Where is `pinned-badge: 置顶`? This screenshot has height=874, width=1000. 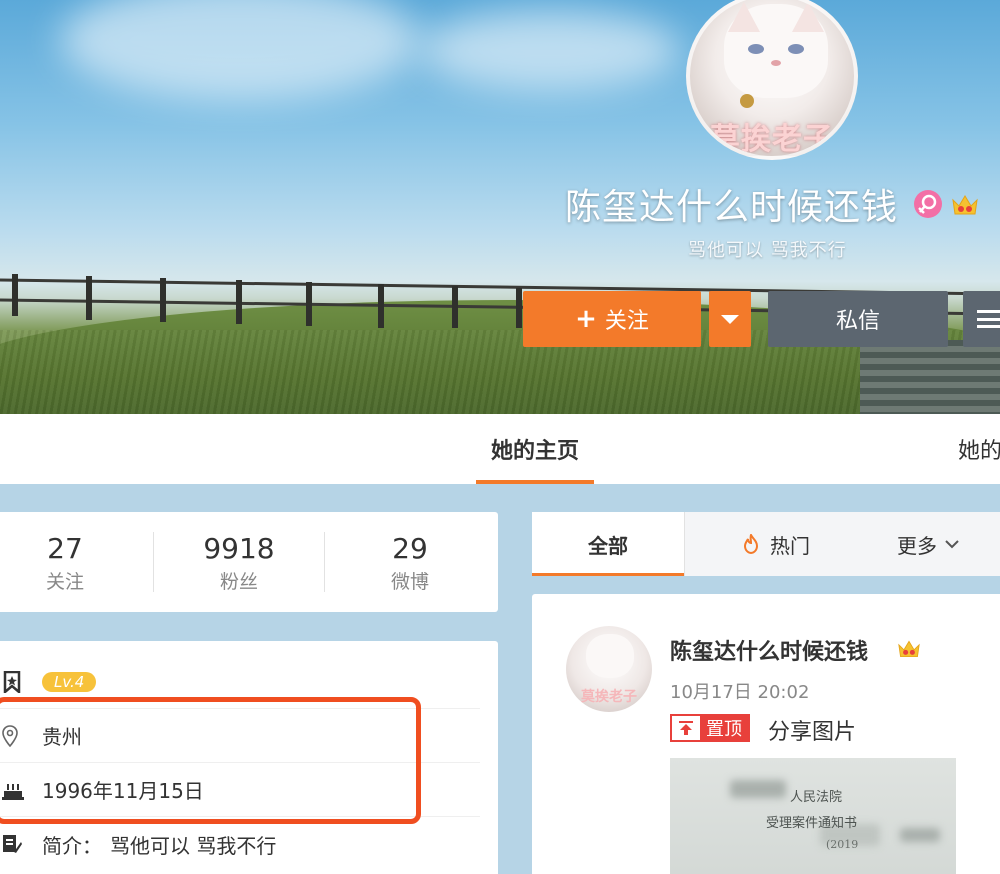
pinned-badge: 置顶 is located at coordinates (710, 728).